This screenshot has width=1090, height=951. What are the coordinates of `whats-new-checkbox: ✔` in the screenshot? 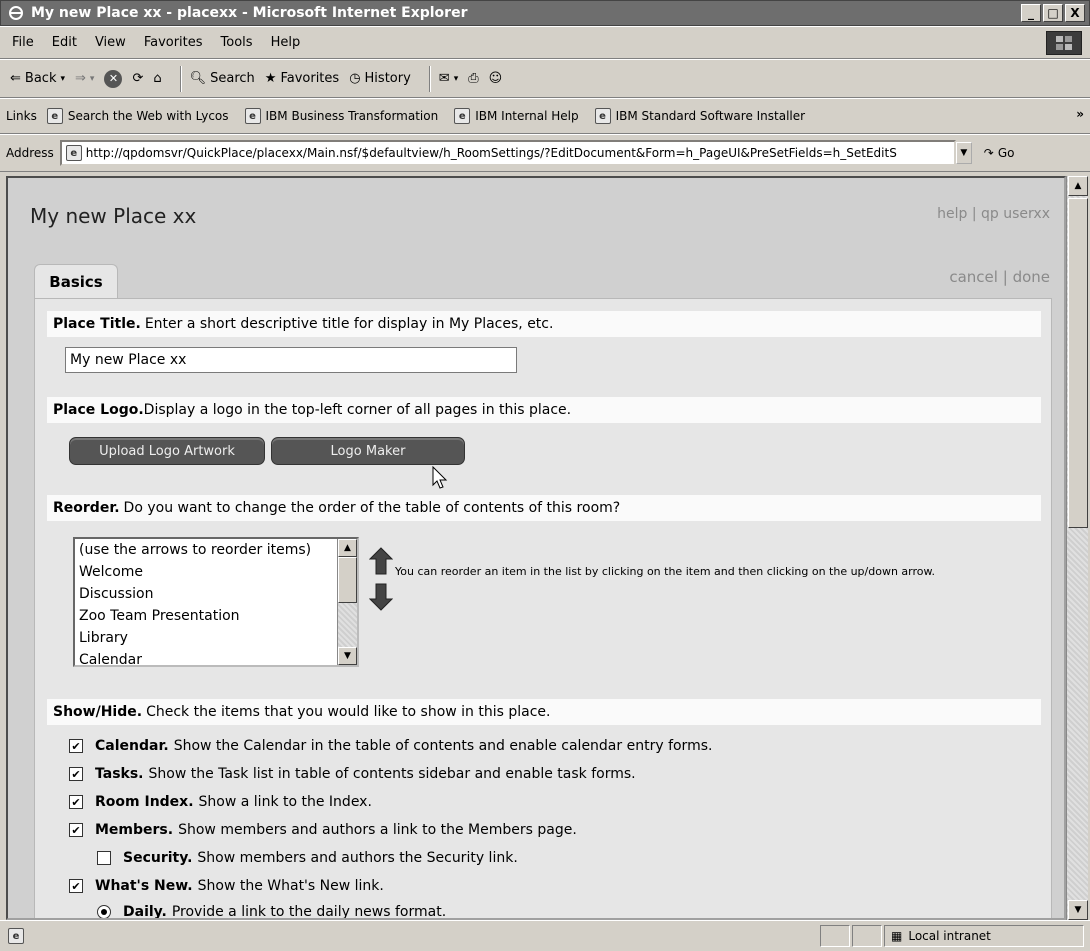 It's located at (76, 886).